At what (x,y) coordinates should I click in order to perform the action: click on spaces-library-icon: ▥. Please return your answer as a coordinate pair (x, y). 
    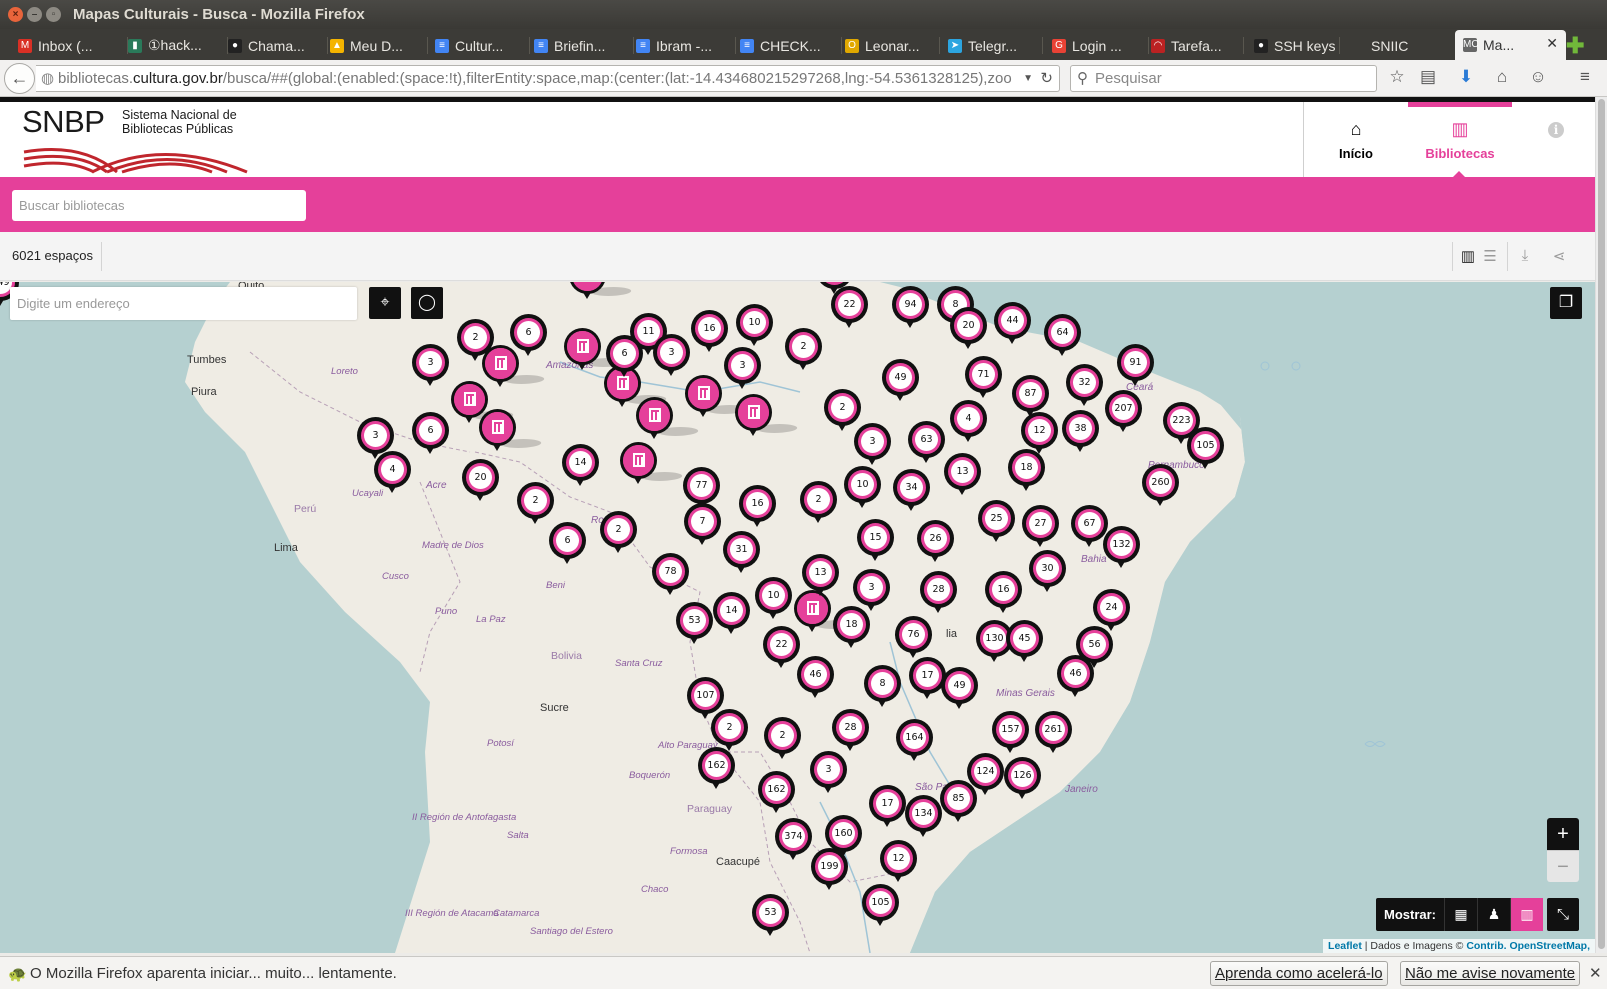
    Looking at the image, I should click on (1527, 914).